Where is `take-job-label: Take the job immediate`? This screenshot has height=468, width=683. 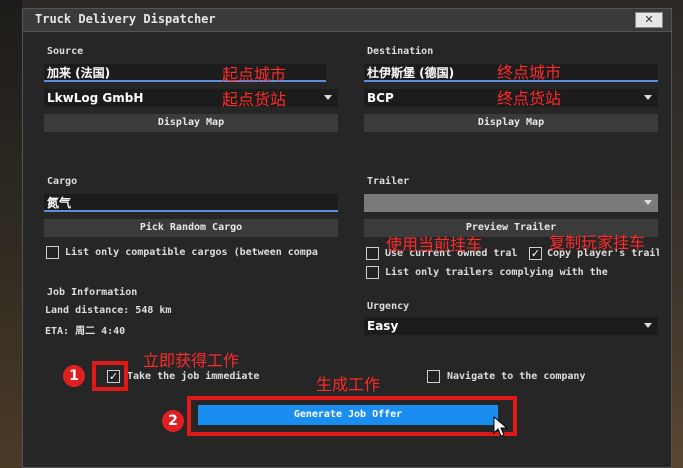
take-job-label: Take the job immediate is located at coordinates (193, 376).